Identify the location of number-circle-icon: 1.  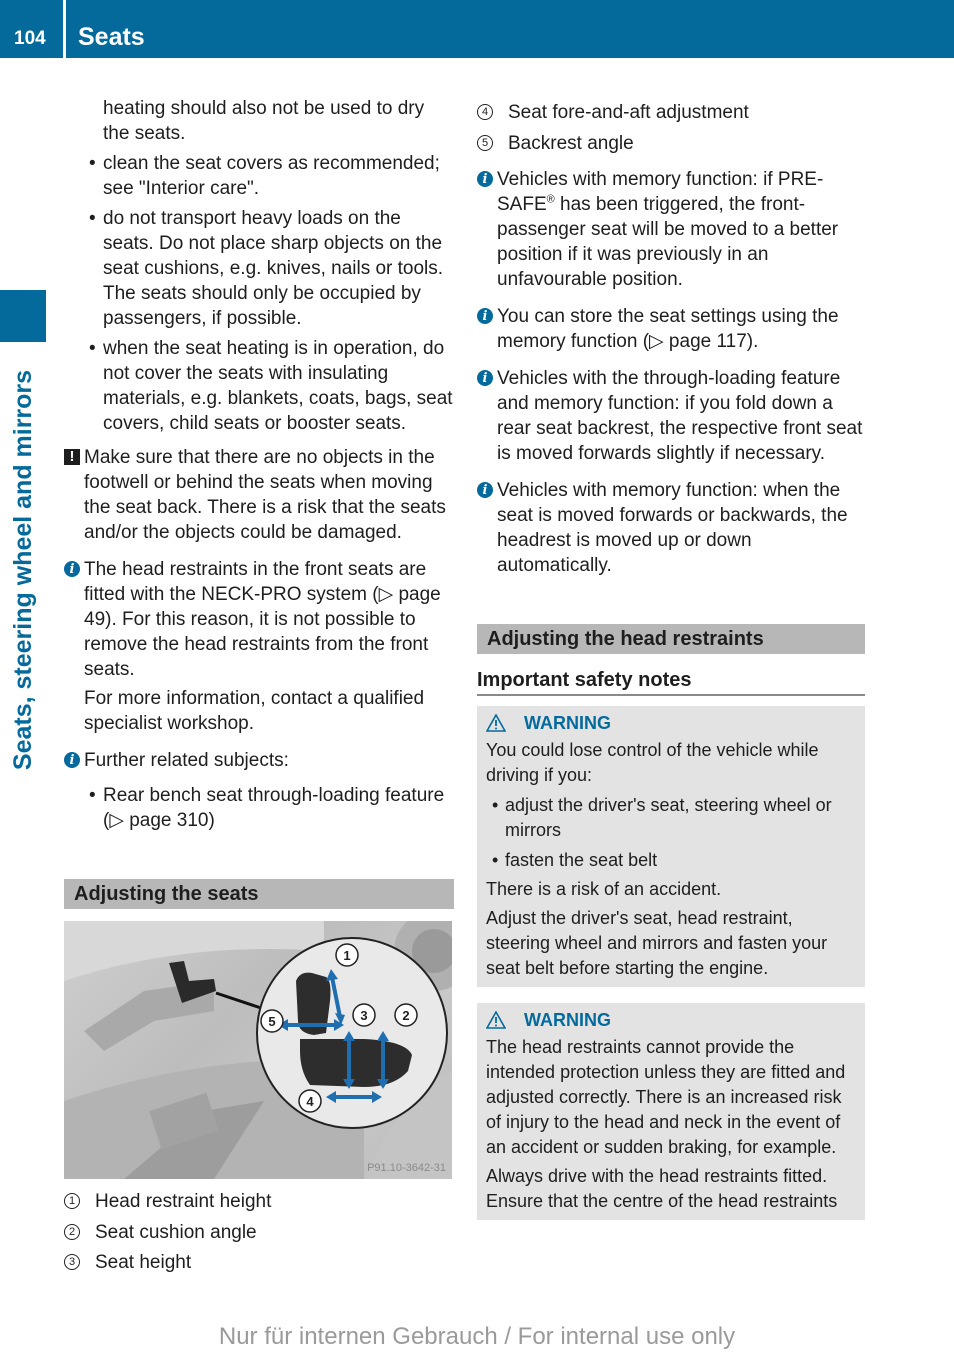
(72, 1201).